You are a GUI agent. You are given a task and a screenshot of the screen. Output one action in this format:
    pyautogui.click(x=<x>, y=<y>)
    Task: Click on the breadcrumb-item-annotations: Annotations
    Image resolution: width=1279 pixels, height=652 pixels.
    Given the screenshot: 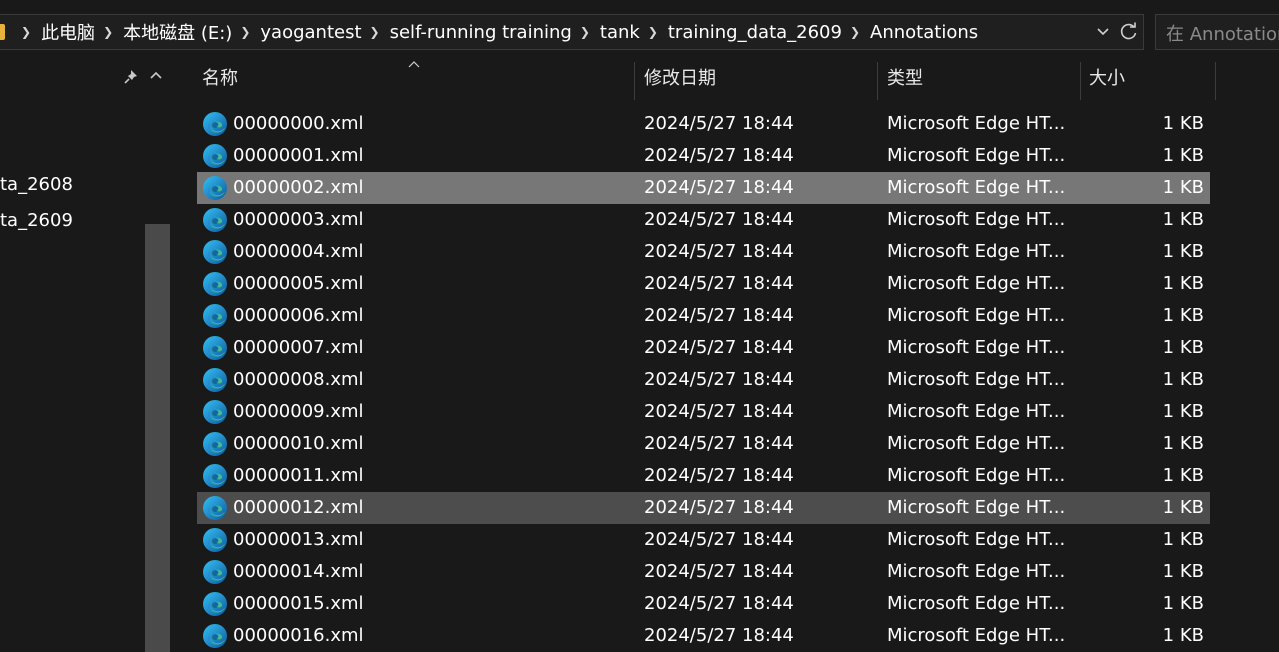 What is the action you would take?
    pyautogui.click(x=924, y=32)
    